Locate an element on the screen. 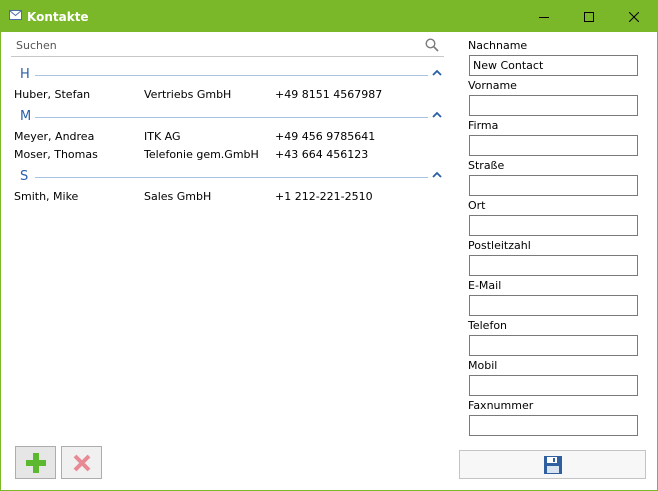 This screenshot has height=491, width=658. contact-name: Moser, Thomas is located at coordinates (56, 154).